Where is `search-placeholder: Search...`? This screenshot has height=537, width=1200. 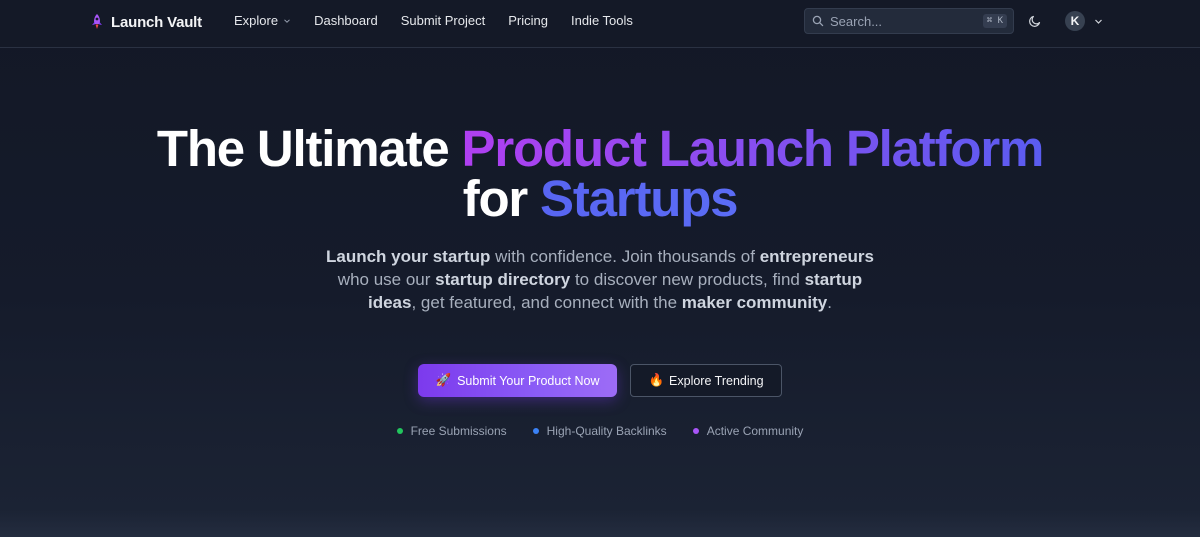
search-placeholder: Search... is located at coordinates (856, 21).